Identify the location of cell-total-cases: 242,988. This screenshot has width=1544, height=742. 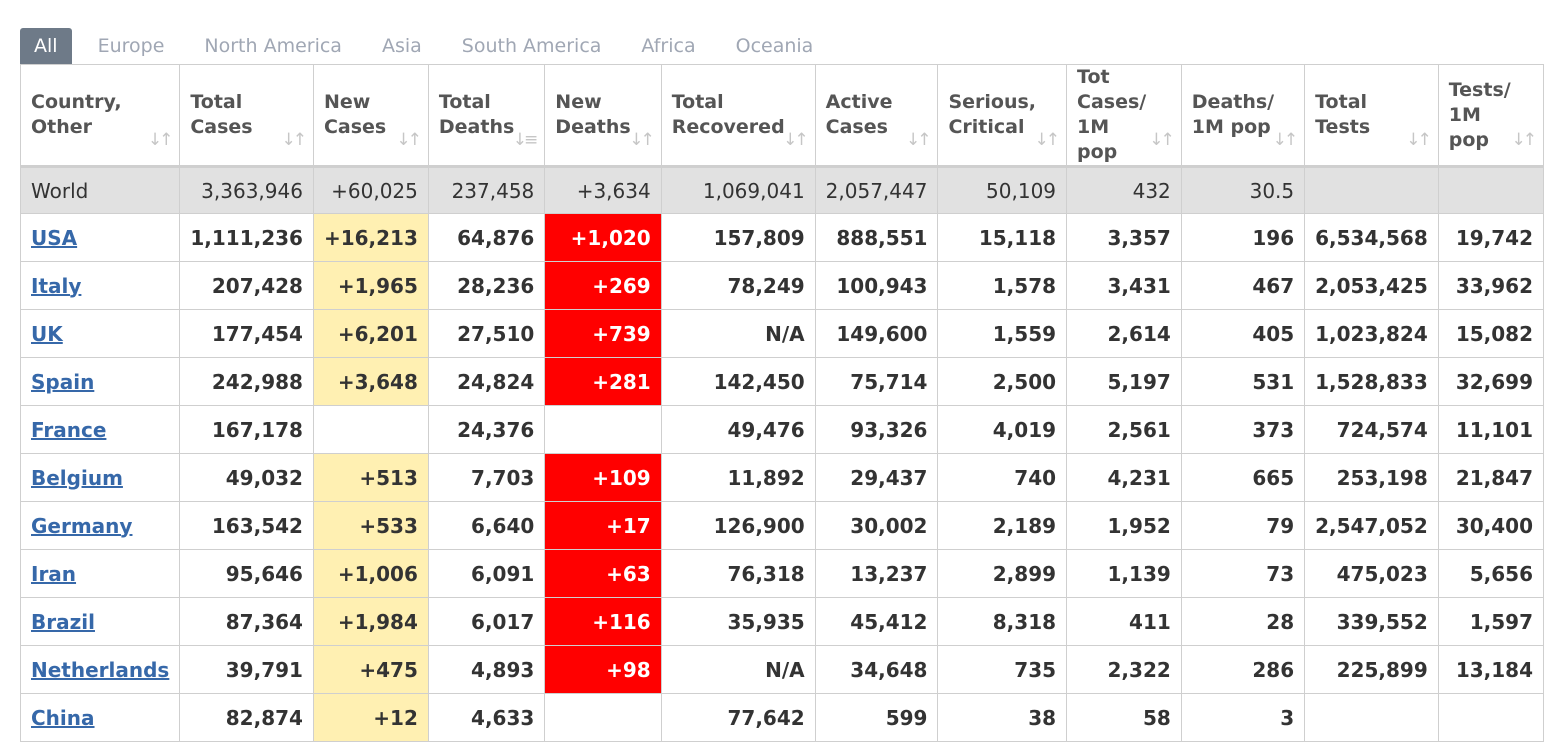
(246, 381).